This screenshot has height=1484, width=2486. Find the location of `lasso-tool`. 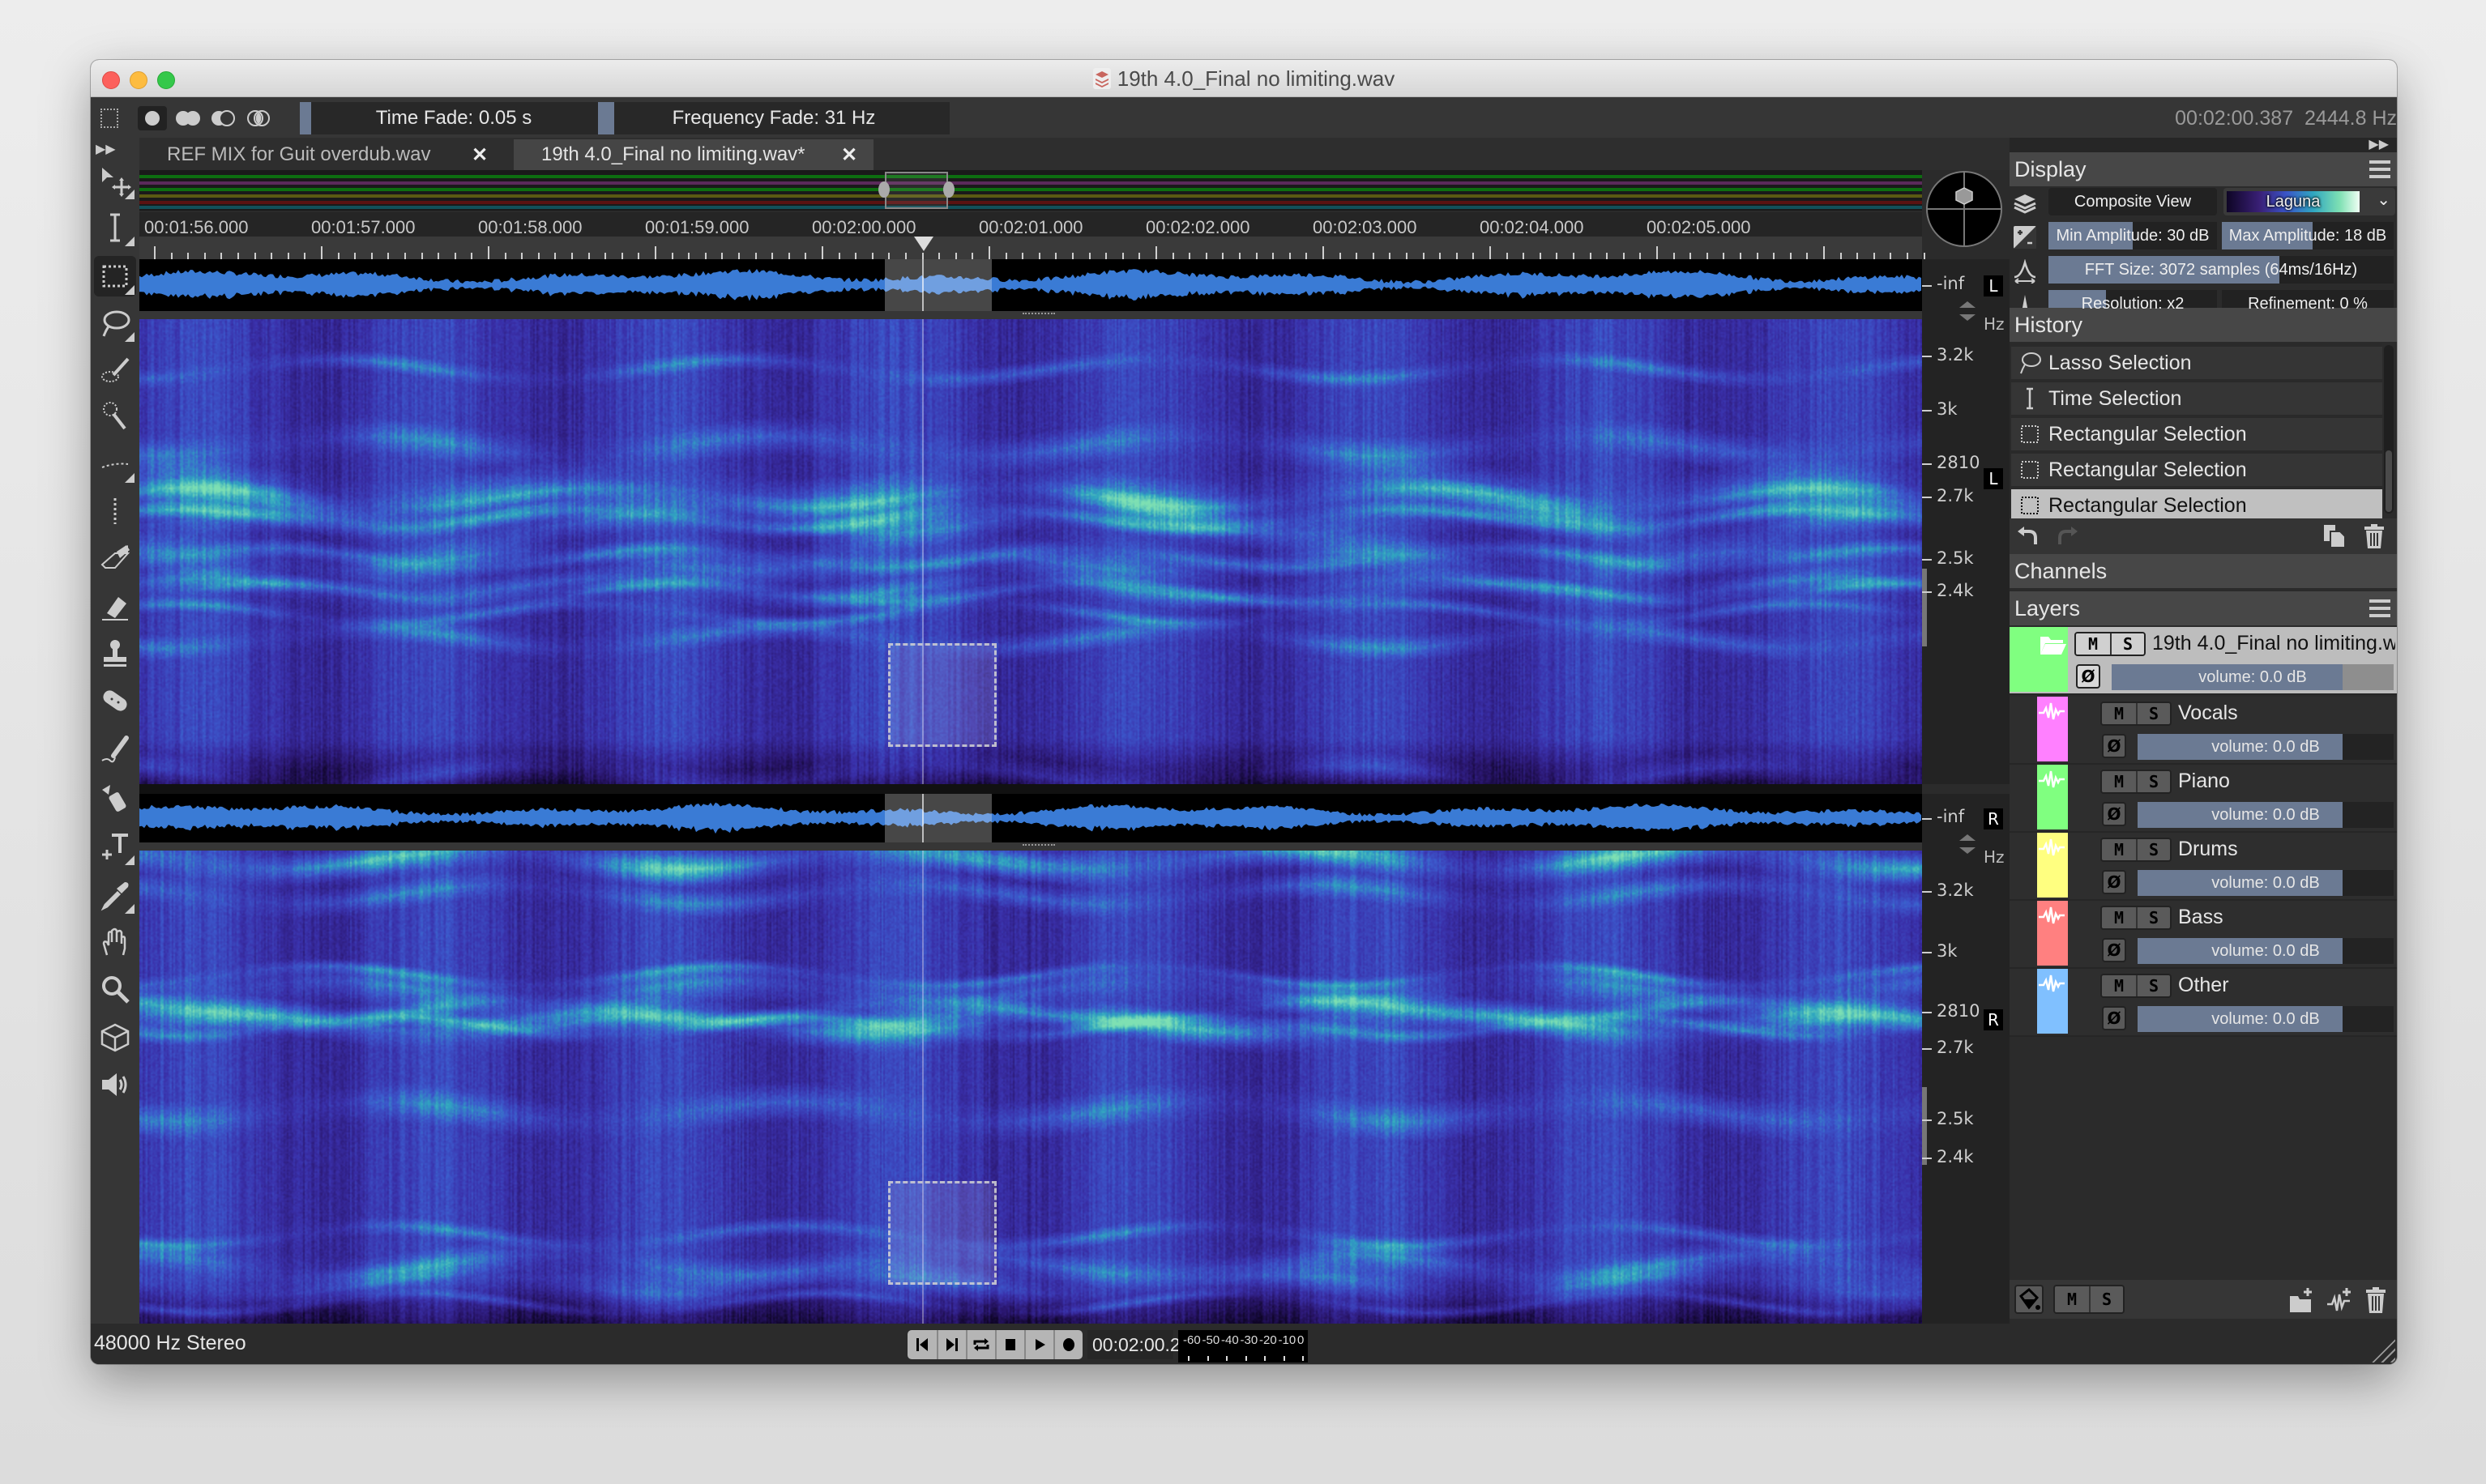

lasso-tool is located at coordinates (115, 323).